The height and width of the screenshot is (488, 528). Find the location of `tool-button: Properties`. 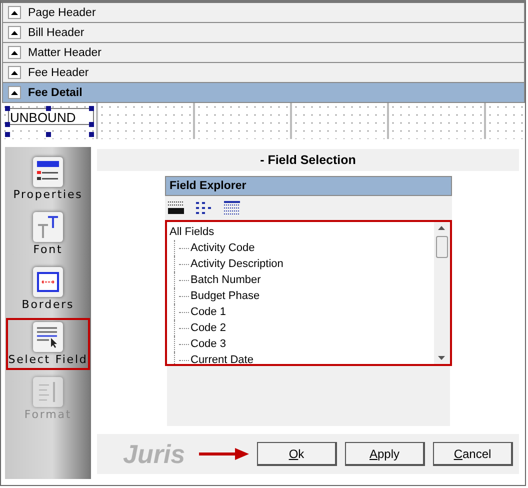

tool-button: Properties is located at coordinates (48, 179).